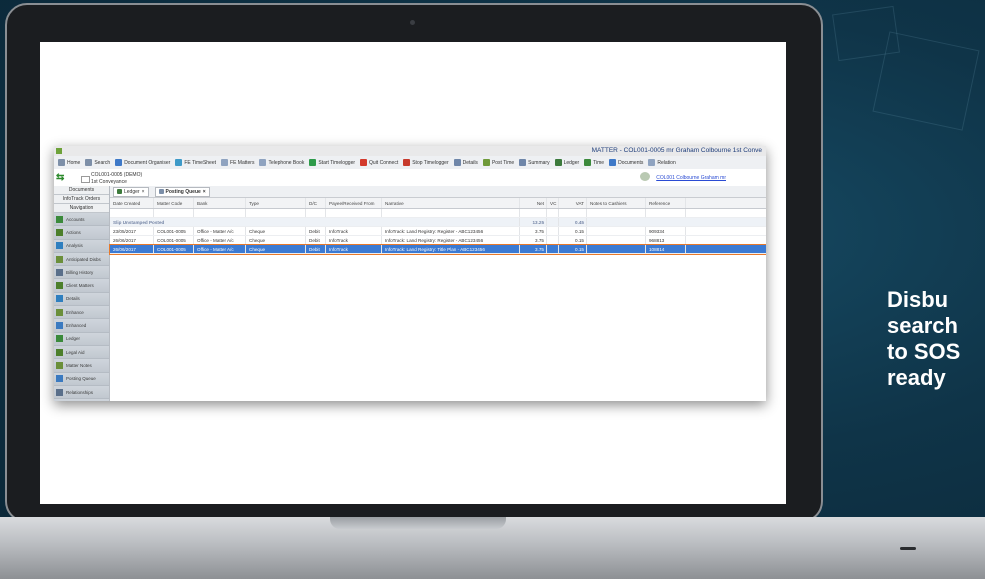  Describe the element at coordinates (407, 162) in the screenshot. I see `stop-icon` at that location.